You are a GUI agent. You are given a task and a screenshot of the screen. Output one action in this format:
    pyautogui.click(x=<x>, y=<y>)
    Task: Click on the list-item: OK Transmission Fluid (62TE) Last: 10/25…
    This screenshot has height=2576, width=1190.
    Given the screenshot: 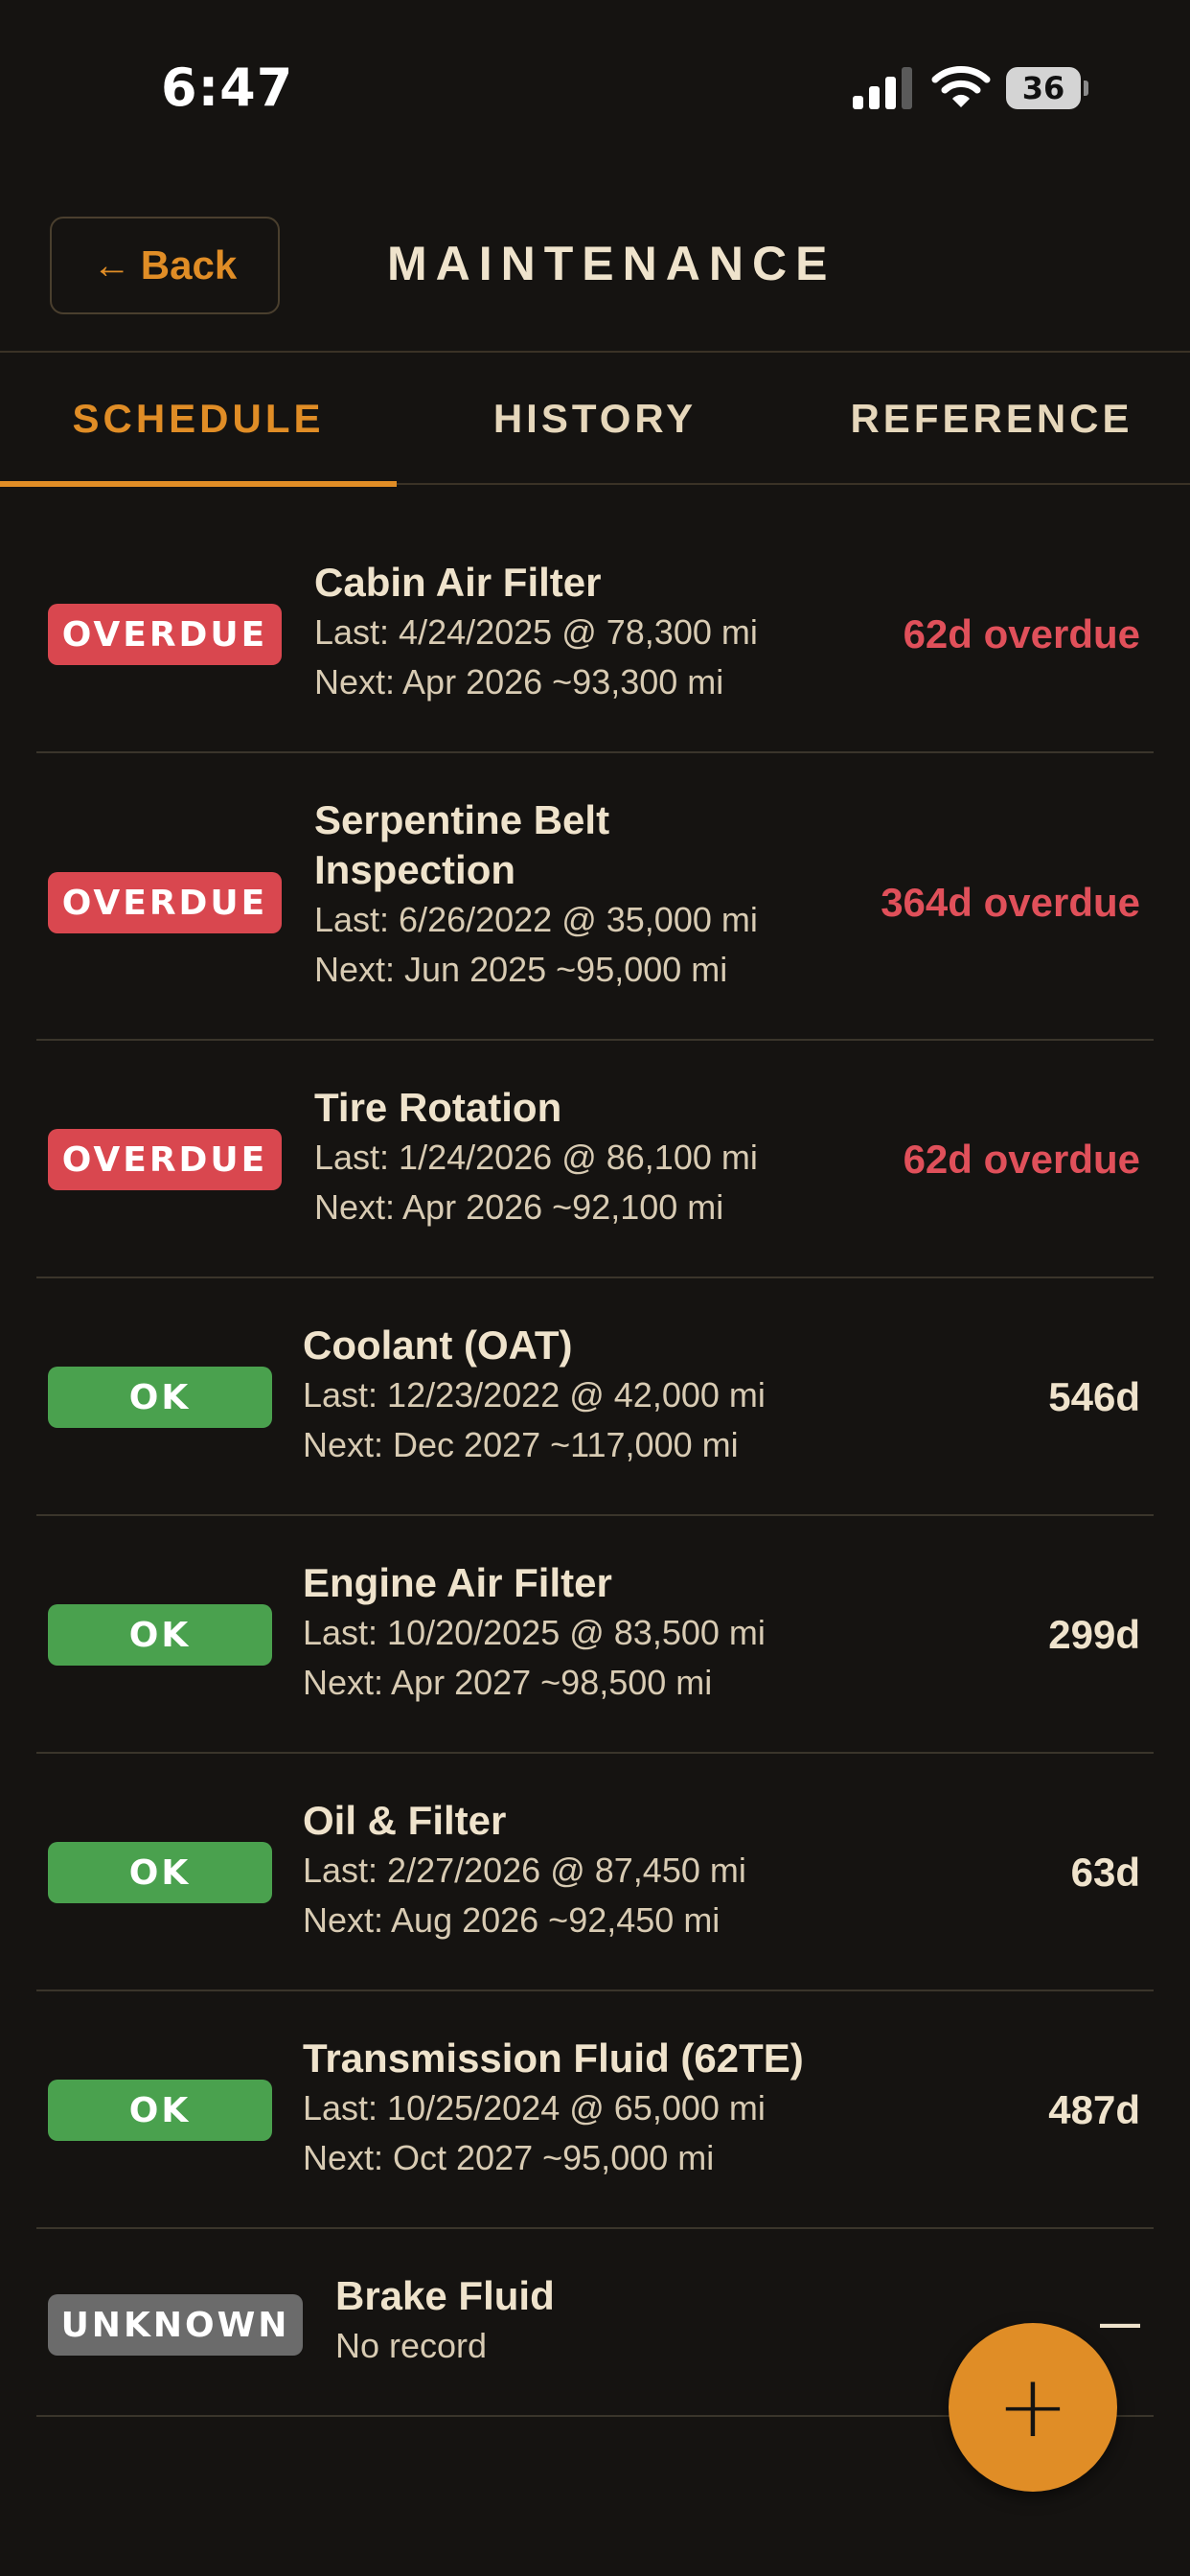 What is the action you would take?
    pyautogui.click(x=595, y=2110)
    